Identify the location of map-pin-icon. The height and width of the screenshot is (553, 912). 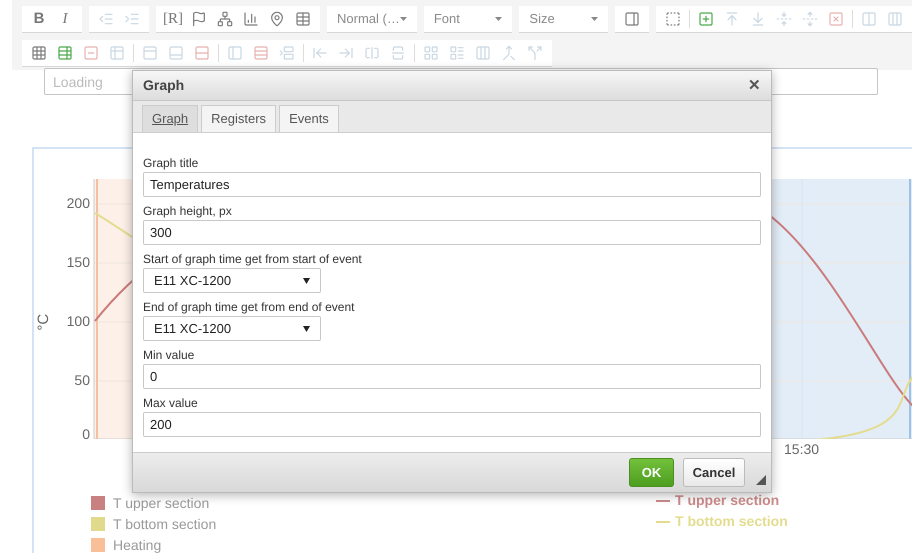
(277, 19).